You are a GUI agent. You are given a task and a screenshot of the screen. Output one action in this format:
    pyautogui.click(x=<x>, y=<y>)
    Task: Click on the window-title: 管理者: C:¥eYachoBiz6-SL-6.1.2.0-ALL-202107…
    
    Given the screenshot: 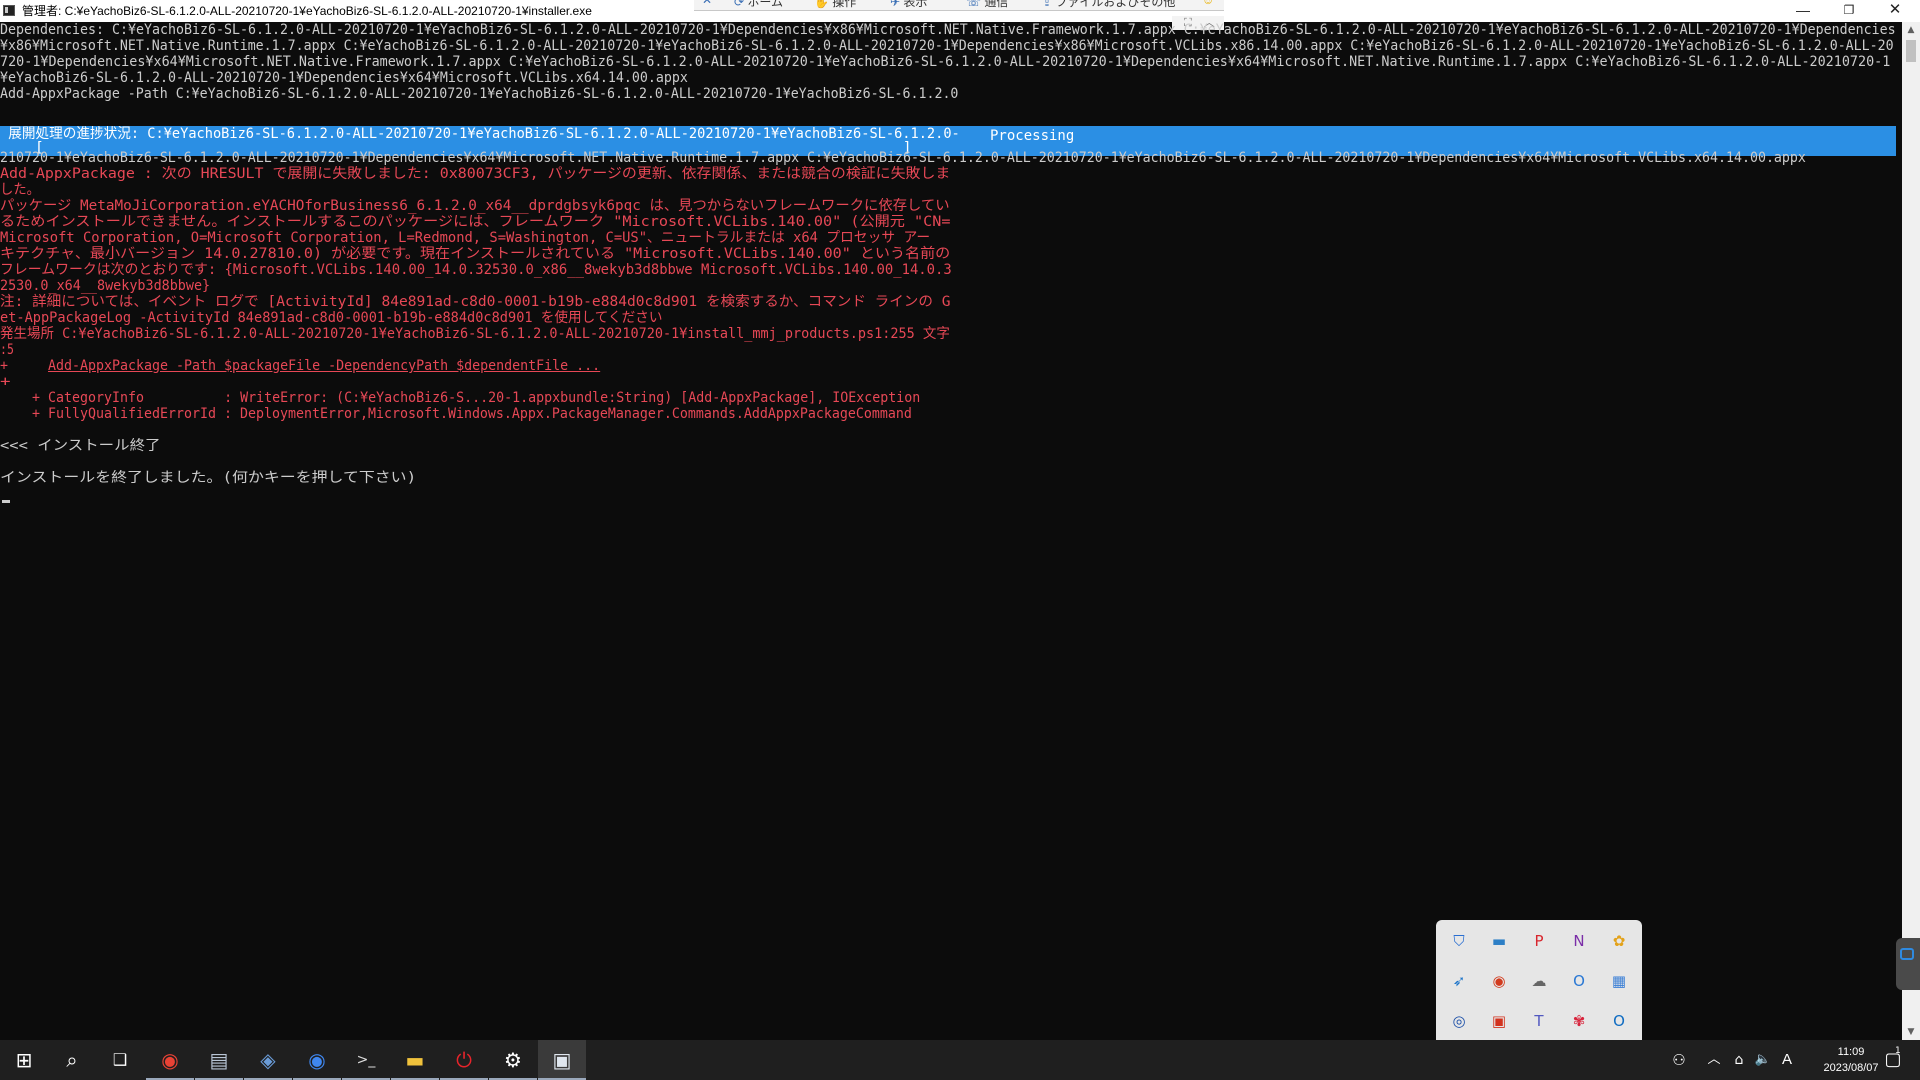 What is the action you would take?
    pyautogui.click(x=307, y=11)
    